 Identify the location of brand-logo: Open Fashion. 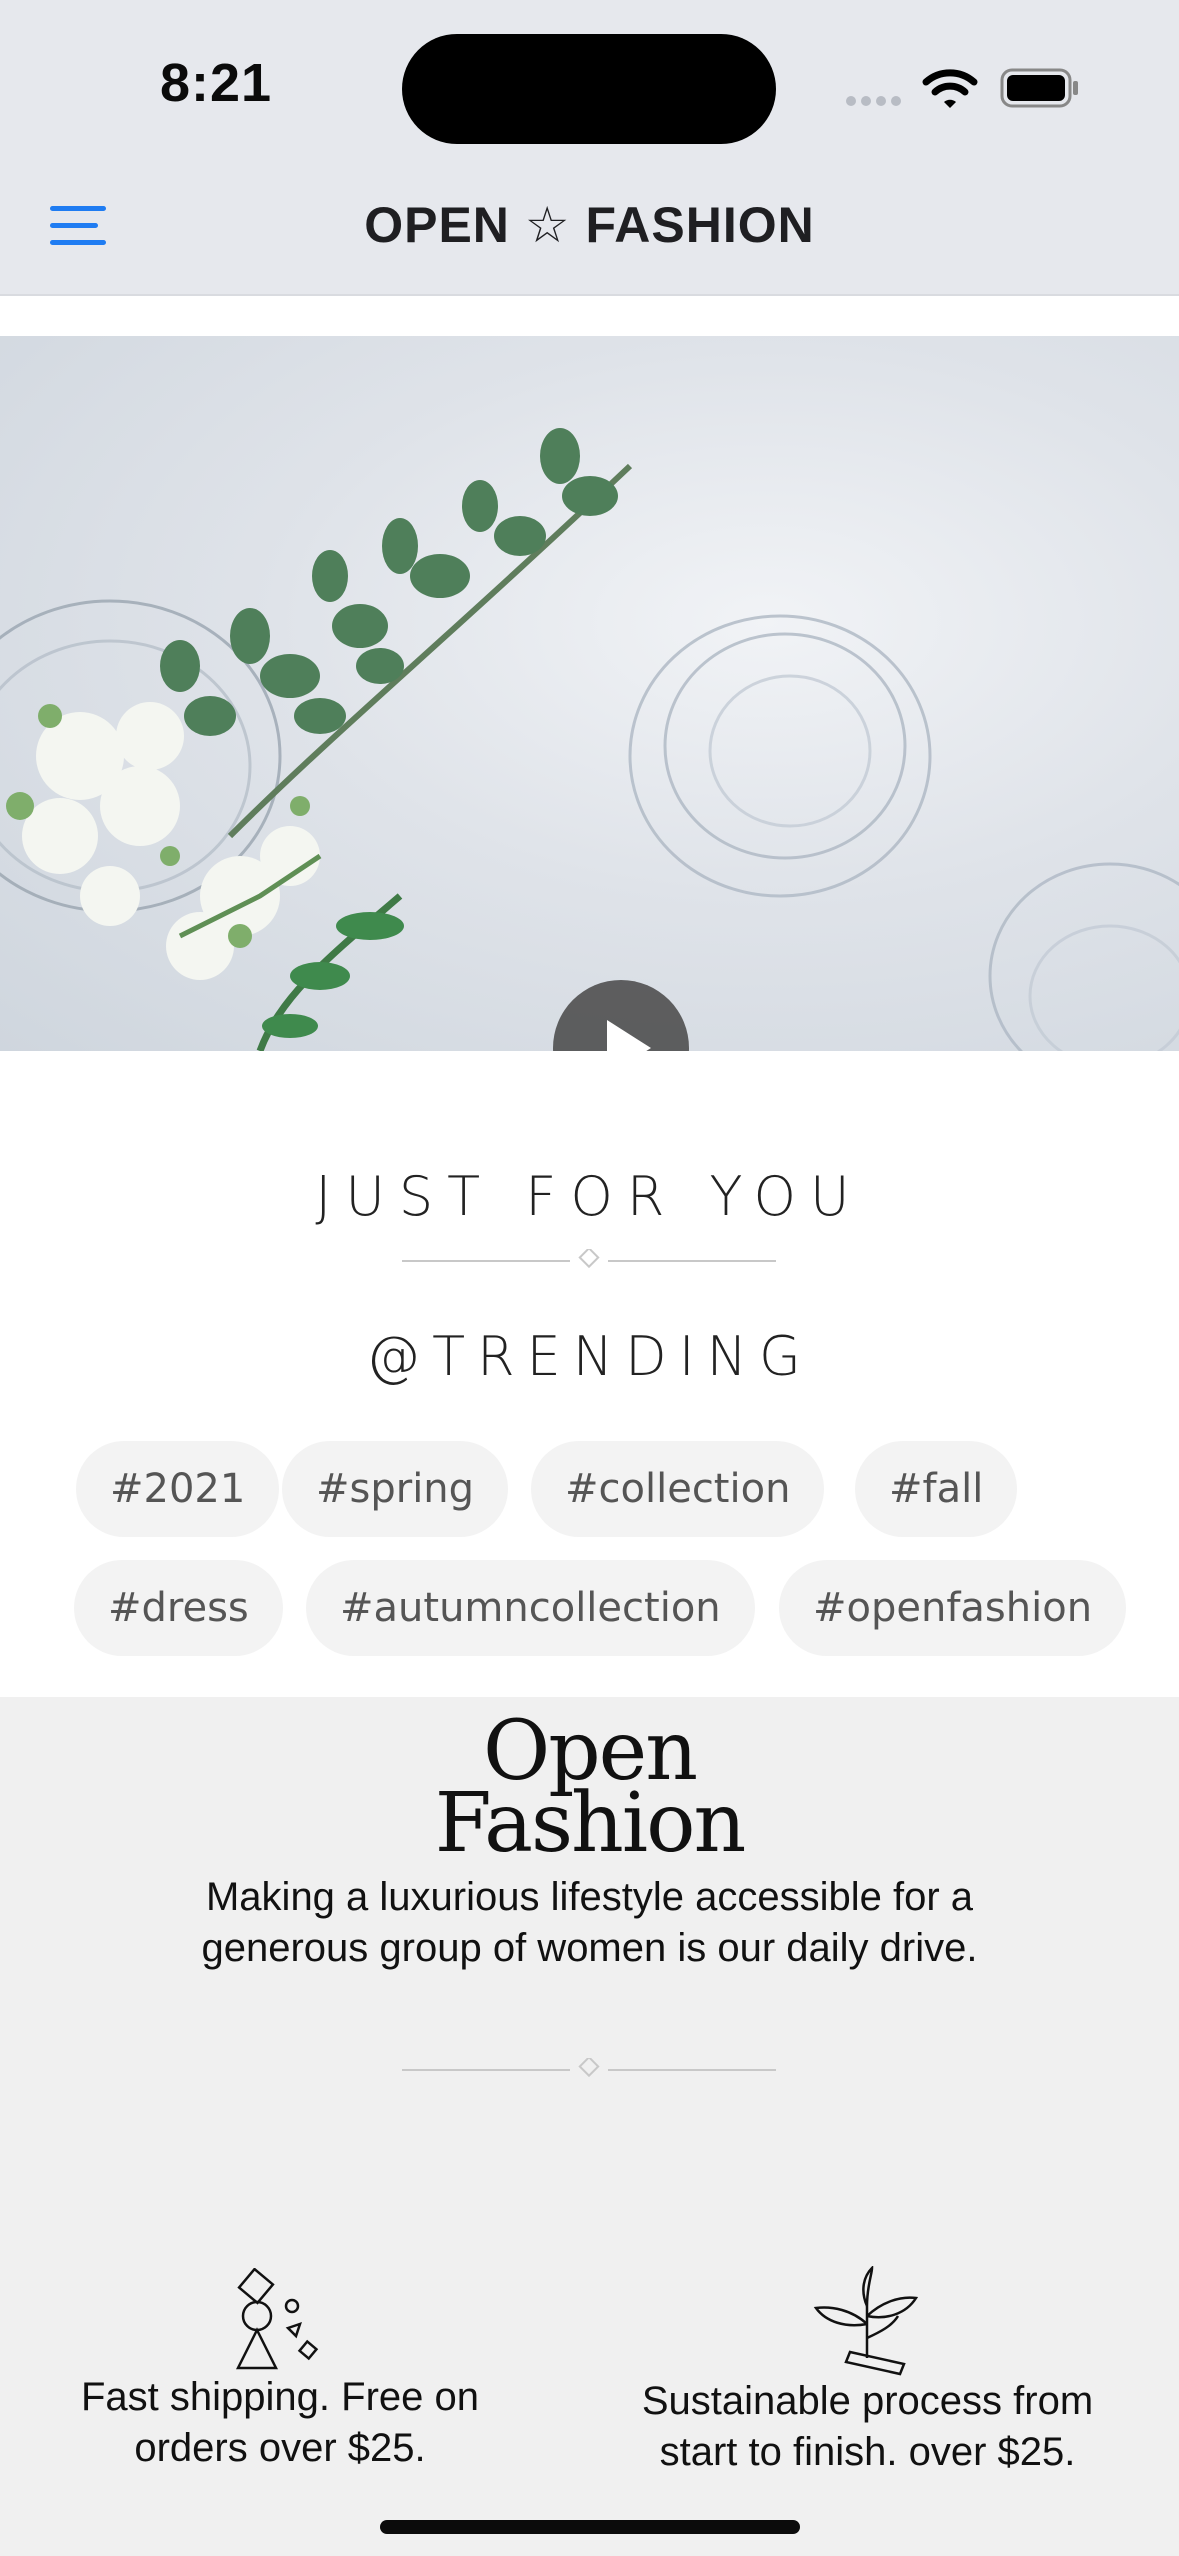
(589, 1791).